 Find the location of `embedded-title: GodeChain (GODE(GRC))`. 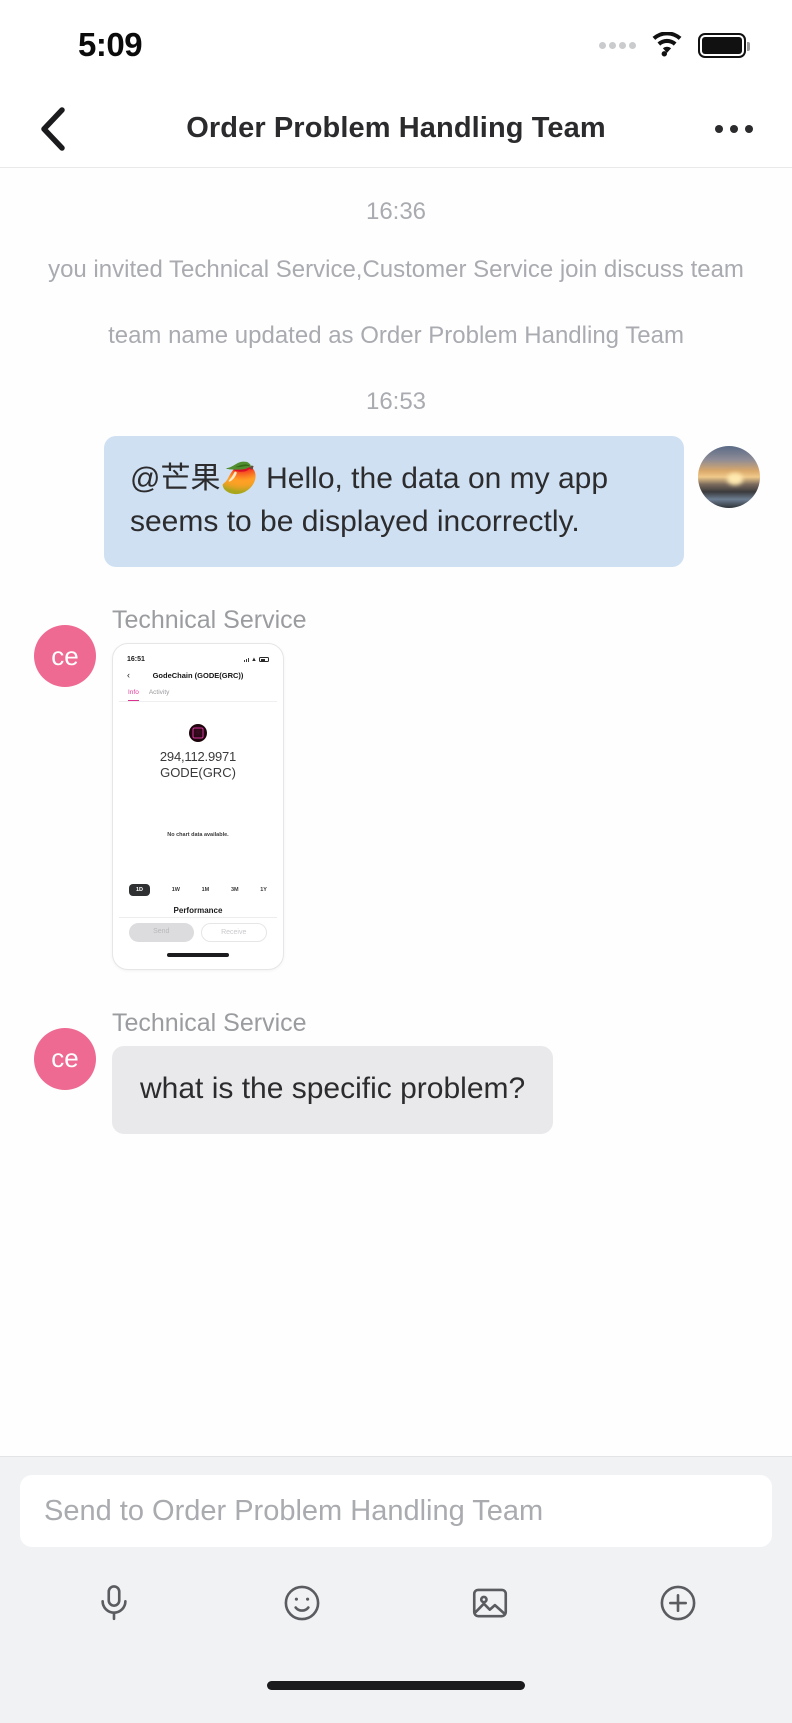

embedded-title: GodeChain (GODE(GRC)) is located at coordinates (198, 676).